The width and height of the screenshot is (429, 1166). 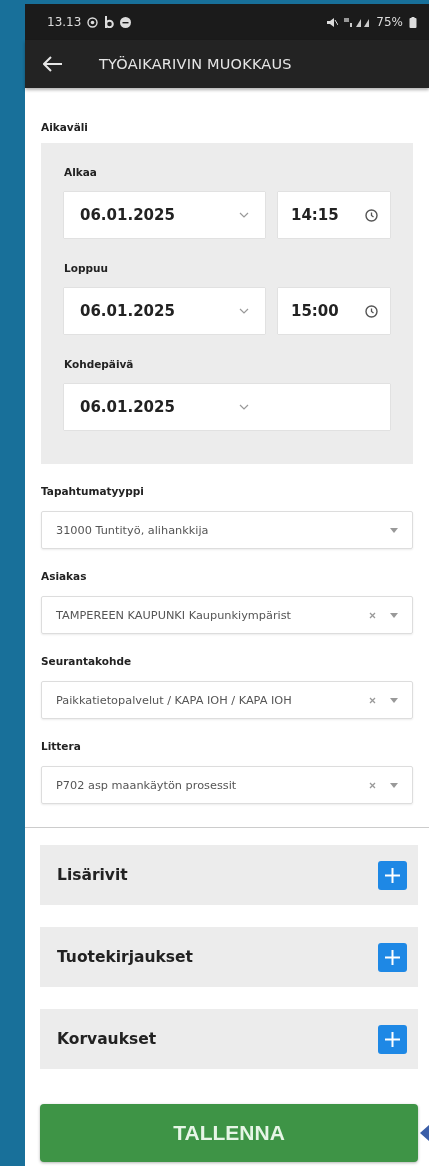 What do you see at coordinates (93, 22) in the screenshot?
I see `at-icon` at bounding box center [93, 22].